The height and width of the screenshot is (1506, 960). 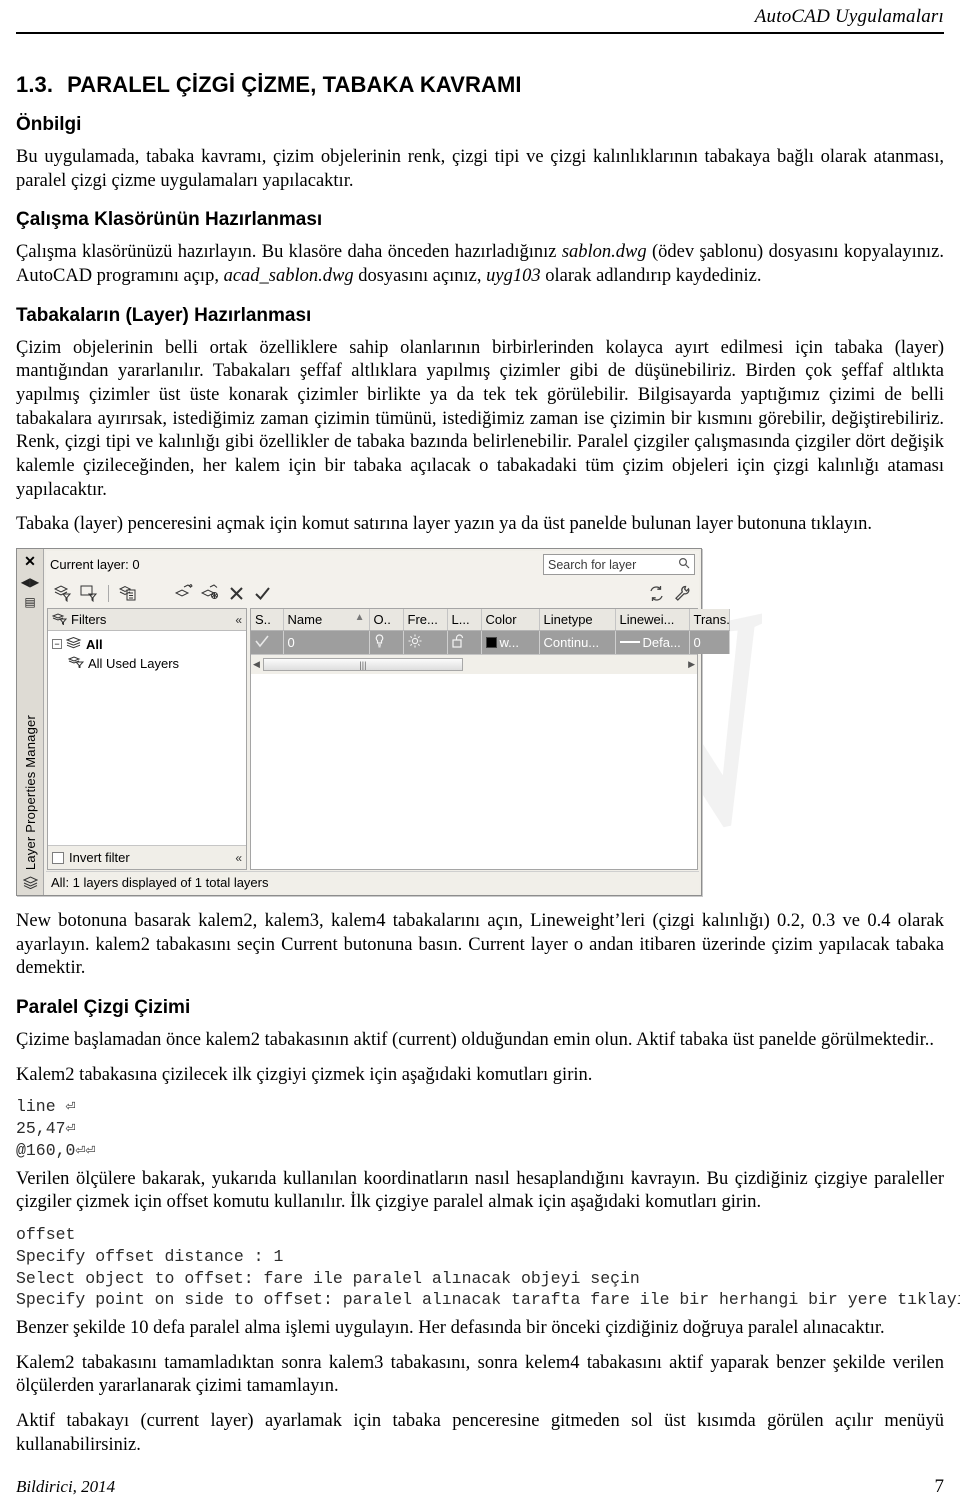 I want to click on search-icon, so click(x=684, y=564).